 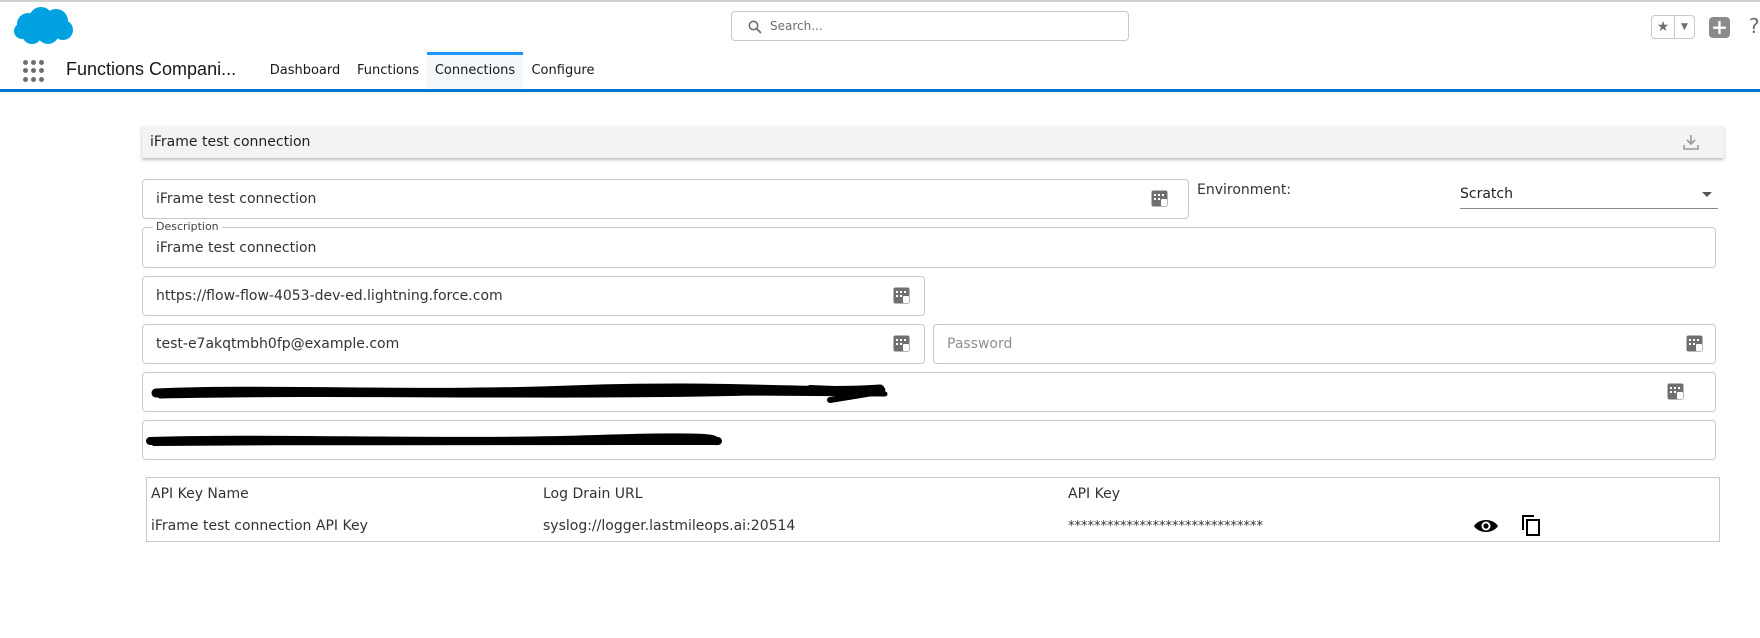 I want to click on app-launcher-icon, so click(x=34, y=71).